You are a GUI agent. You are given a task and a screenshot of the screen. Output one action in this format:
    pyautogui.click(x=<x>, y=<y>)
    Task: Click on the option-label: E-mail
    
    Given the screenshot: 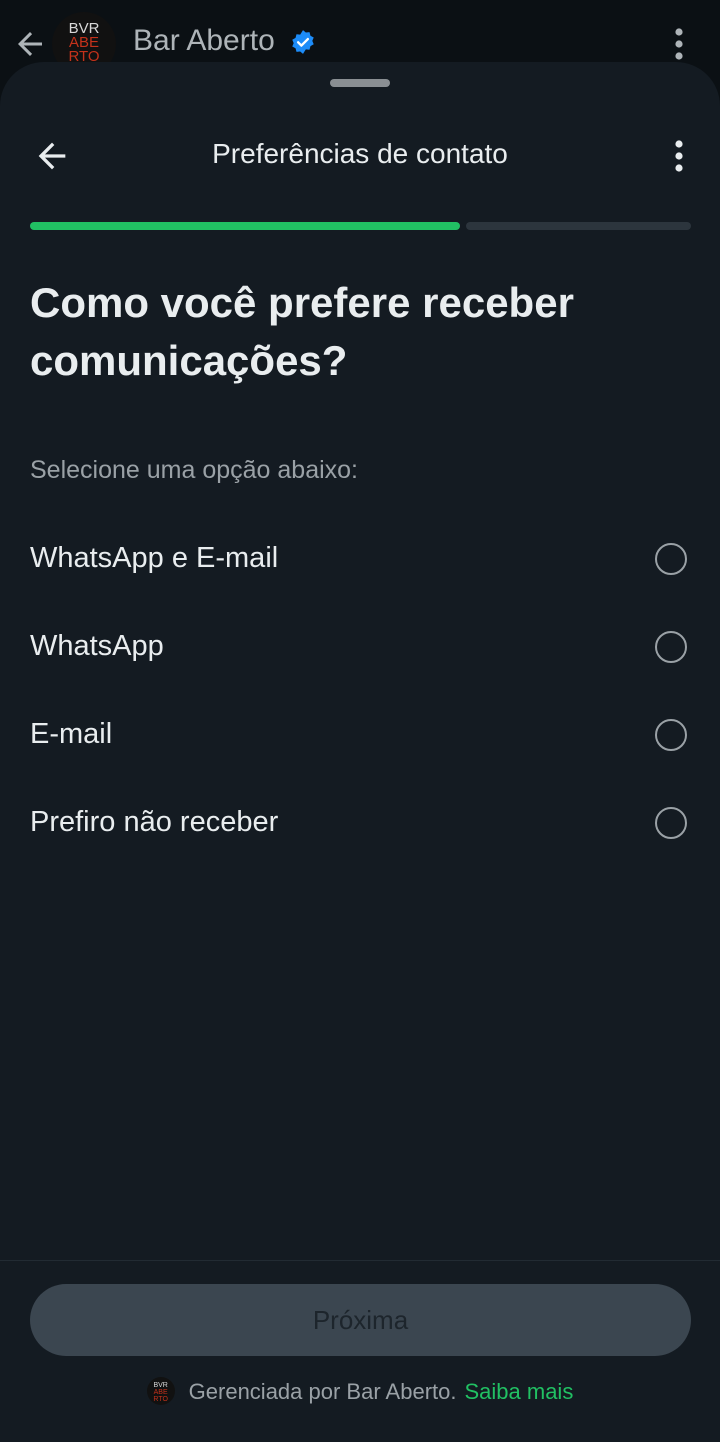 What is the action you would take?
    pyautogui.click(x=71, y=734)
    